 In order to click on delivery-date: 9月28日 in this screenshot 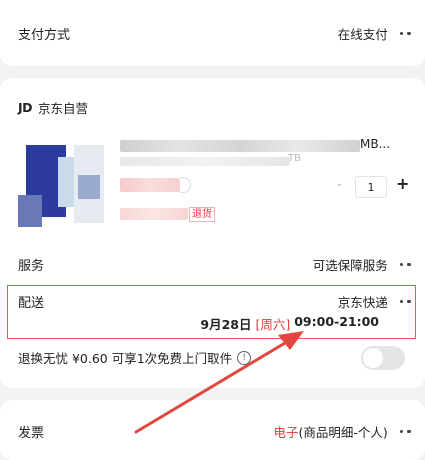, I will do `click(226, 324)`.